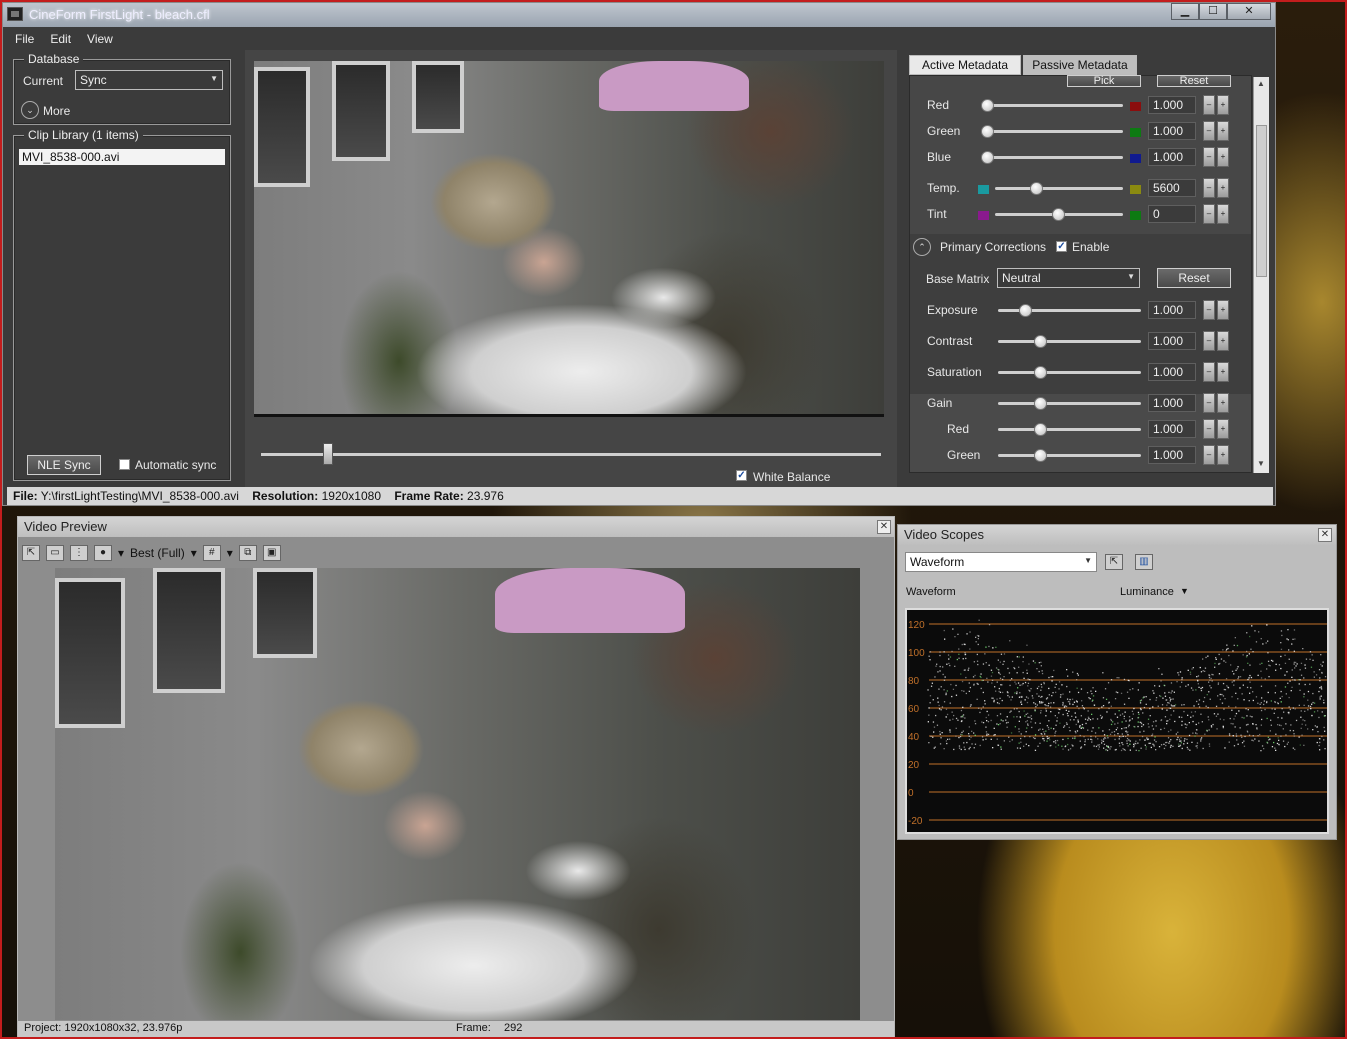 The height and width of the screenshot is (1039, 1347). What do you see at coordinates (1209, 310) in the screenshot?
I see `primary-exposure-0-decrement-icon: –` at bounding box center [1209, 310].